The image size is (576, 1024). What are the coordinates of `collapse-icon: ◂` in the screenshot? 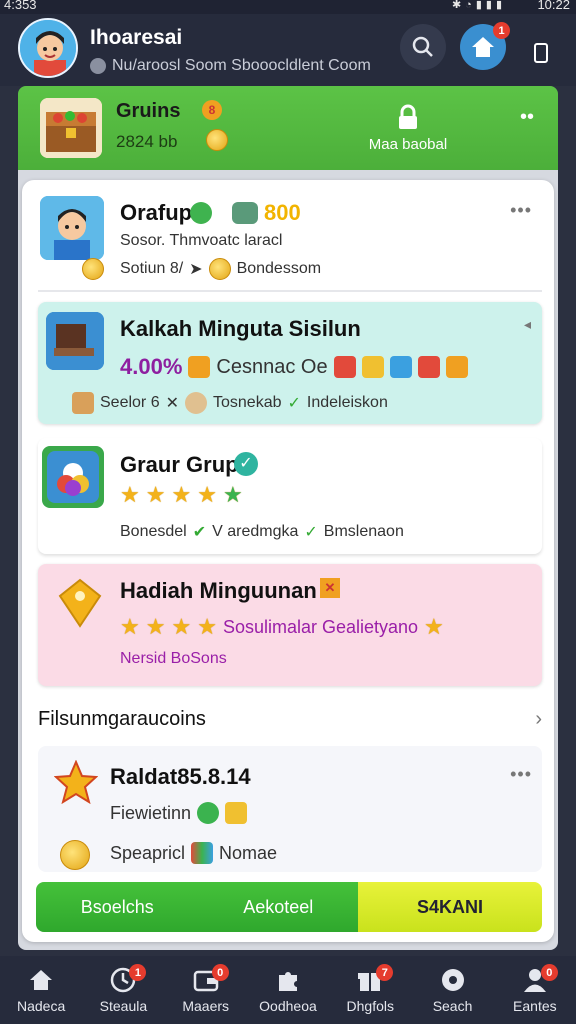 It's located at (528, 324).